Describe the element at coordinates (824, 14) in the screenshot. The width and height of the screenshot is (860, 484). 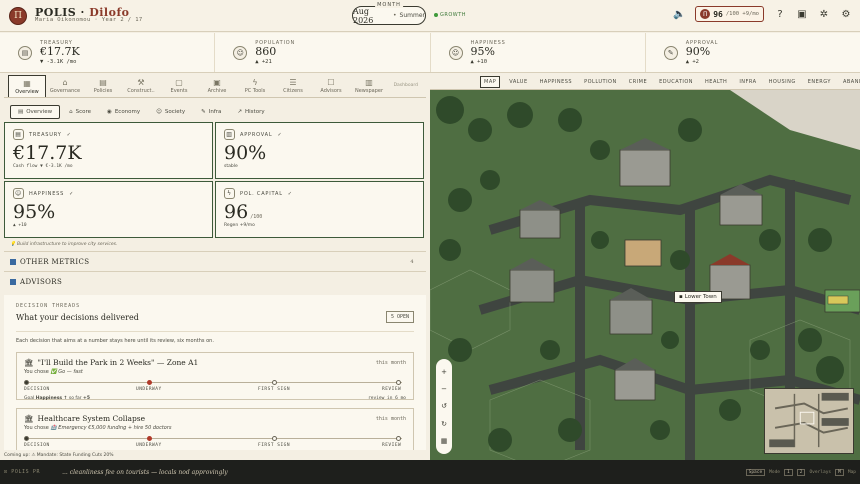
I see `settings-icon: ✲` at that location.